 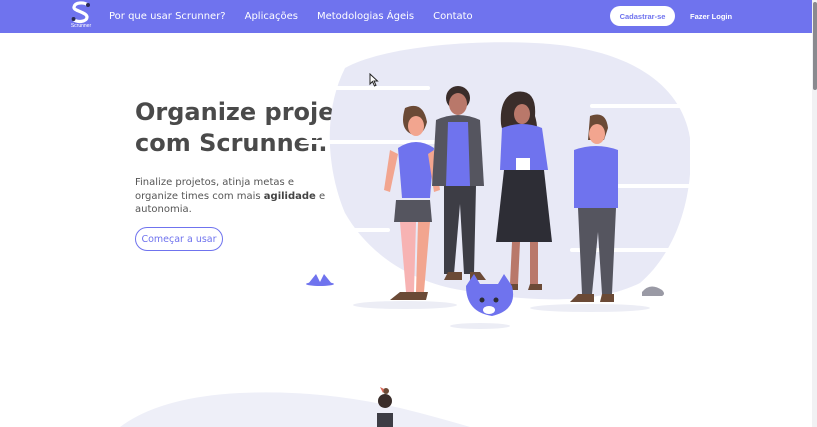 What do you see at coordinates (365, 16) in the screenshot?
I see `nav-link-metodologias: Metodologias Ágeis` at bounding box center [365, 16].